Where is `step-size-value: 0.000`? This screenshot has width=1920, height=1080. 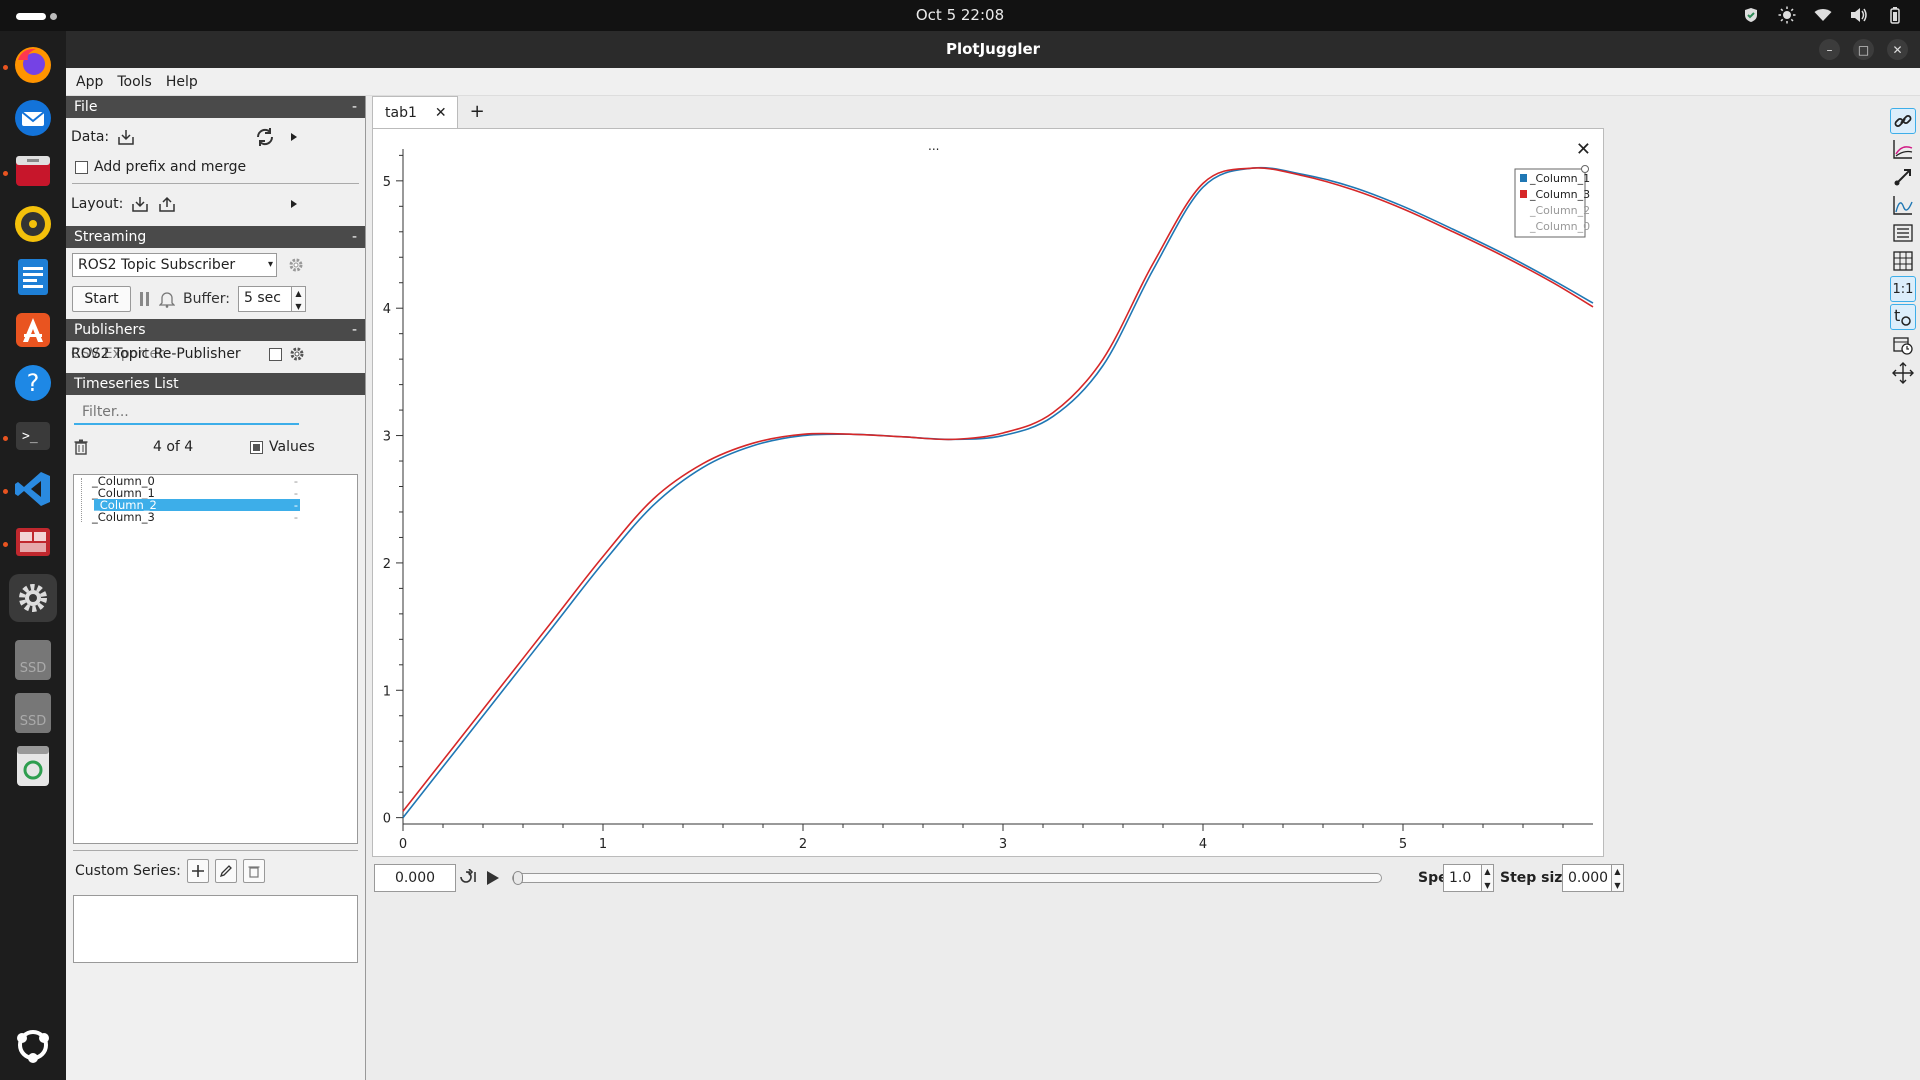 step-size-value: 0.000 is located at coordinates (1588, 878).